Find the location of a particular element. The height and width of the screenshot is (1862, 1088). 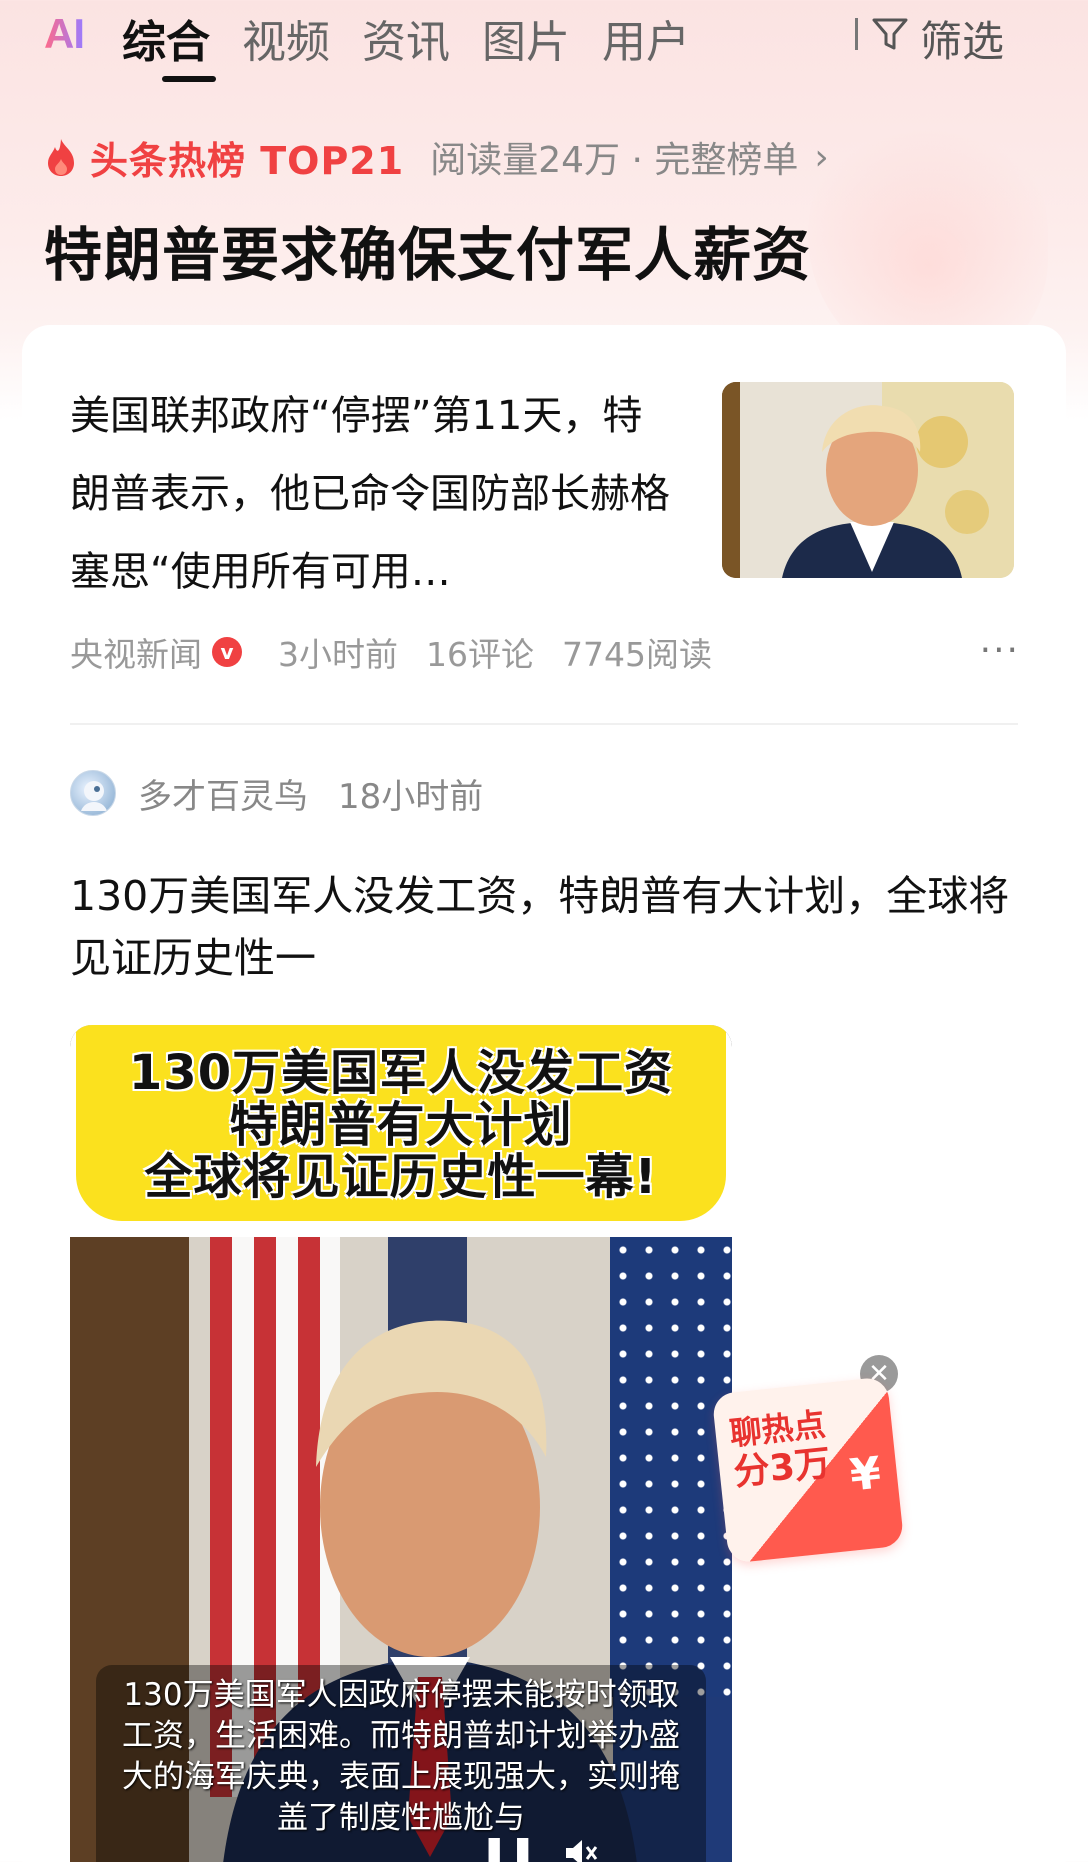

author-avatar is located at coordinates (93, 793).